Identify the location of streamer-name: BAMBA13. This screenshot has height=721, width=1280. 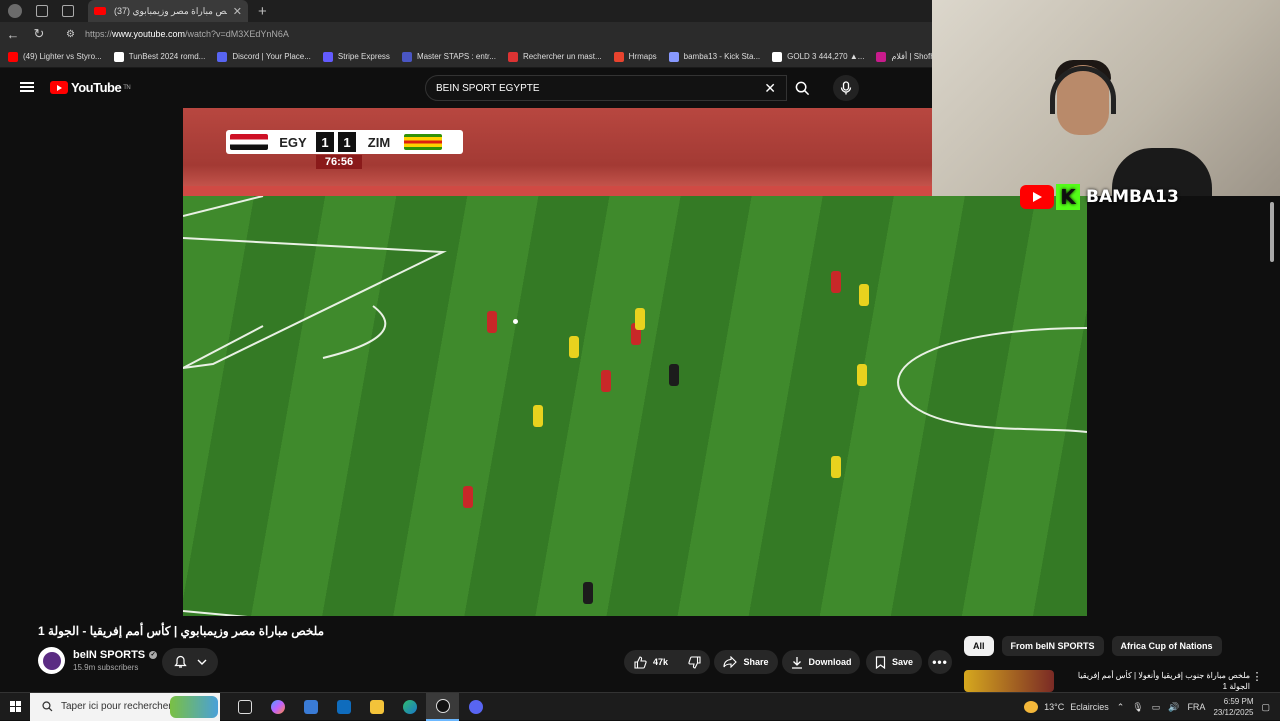
(1132, 197).